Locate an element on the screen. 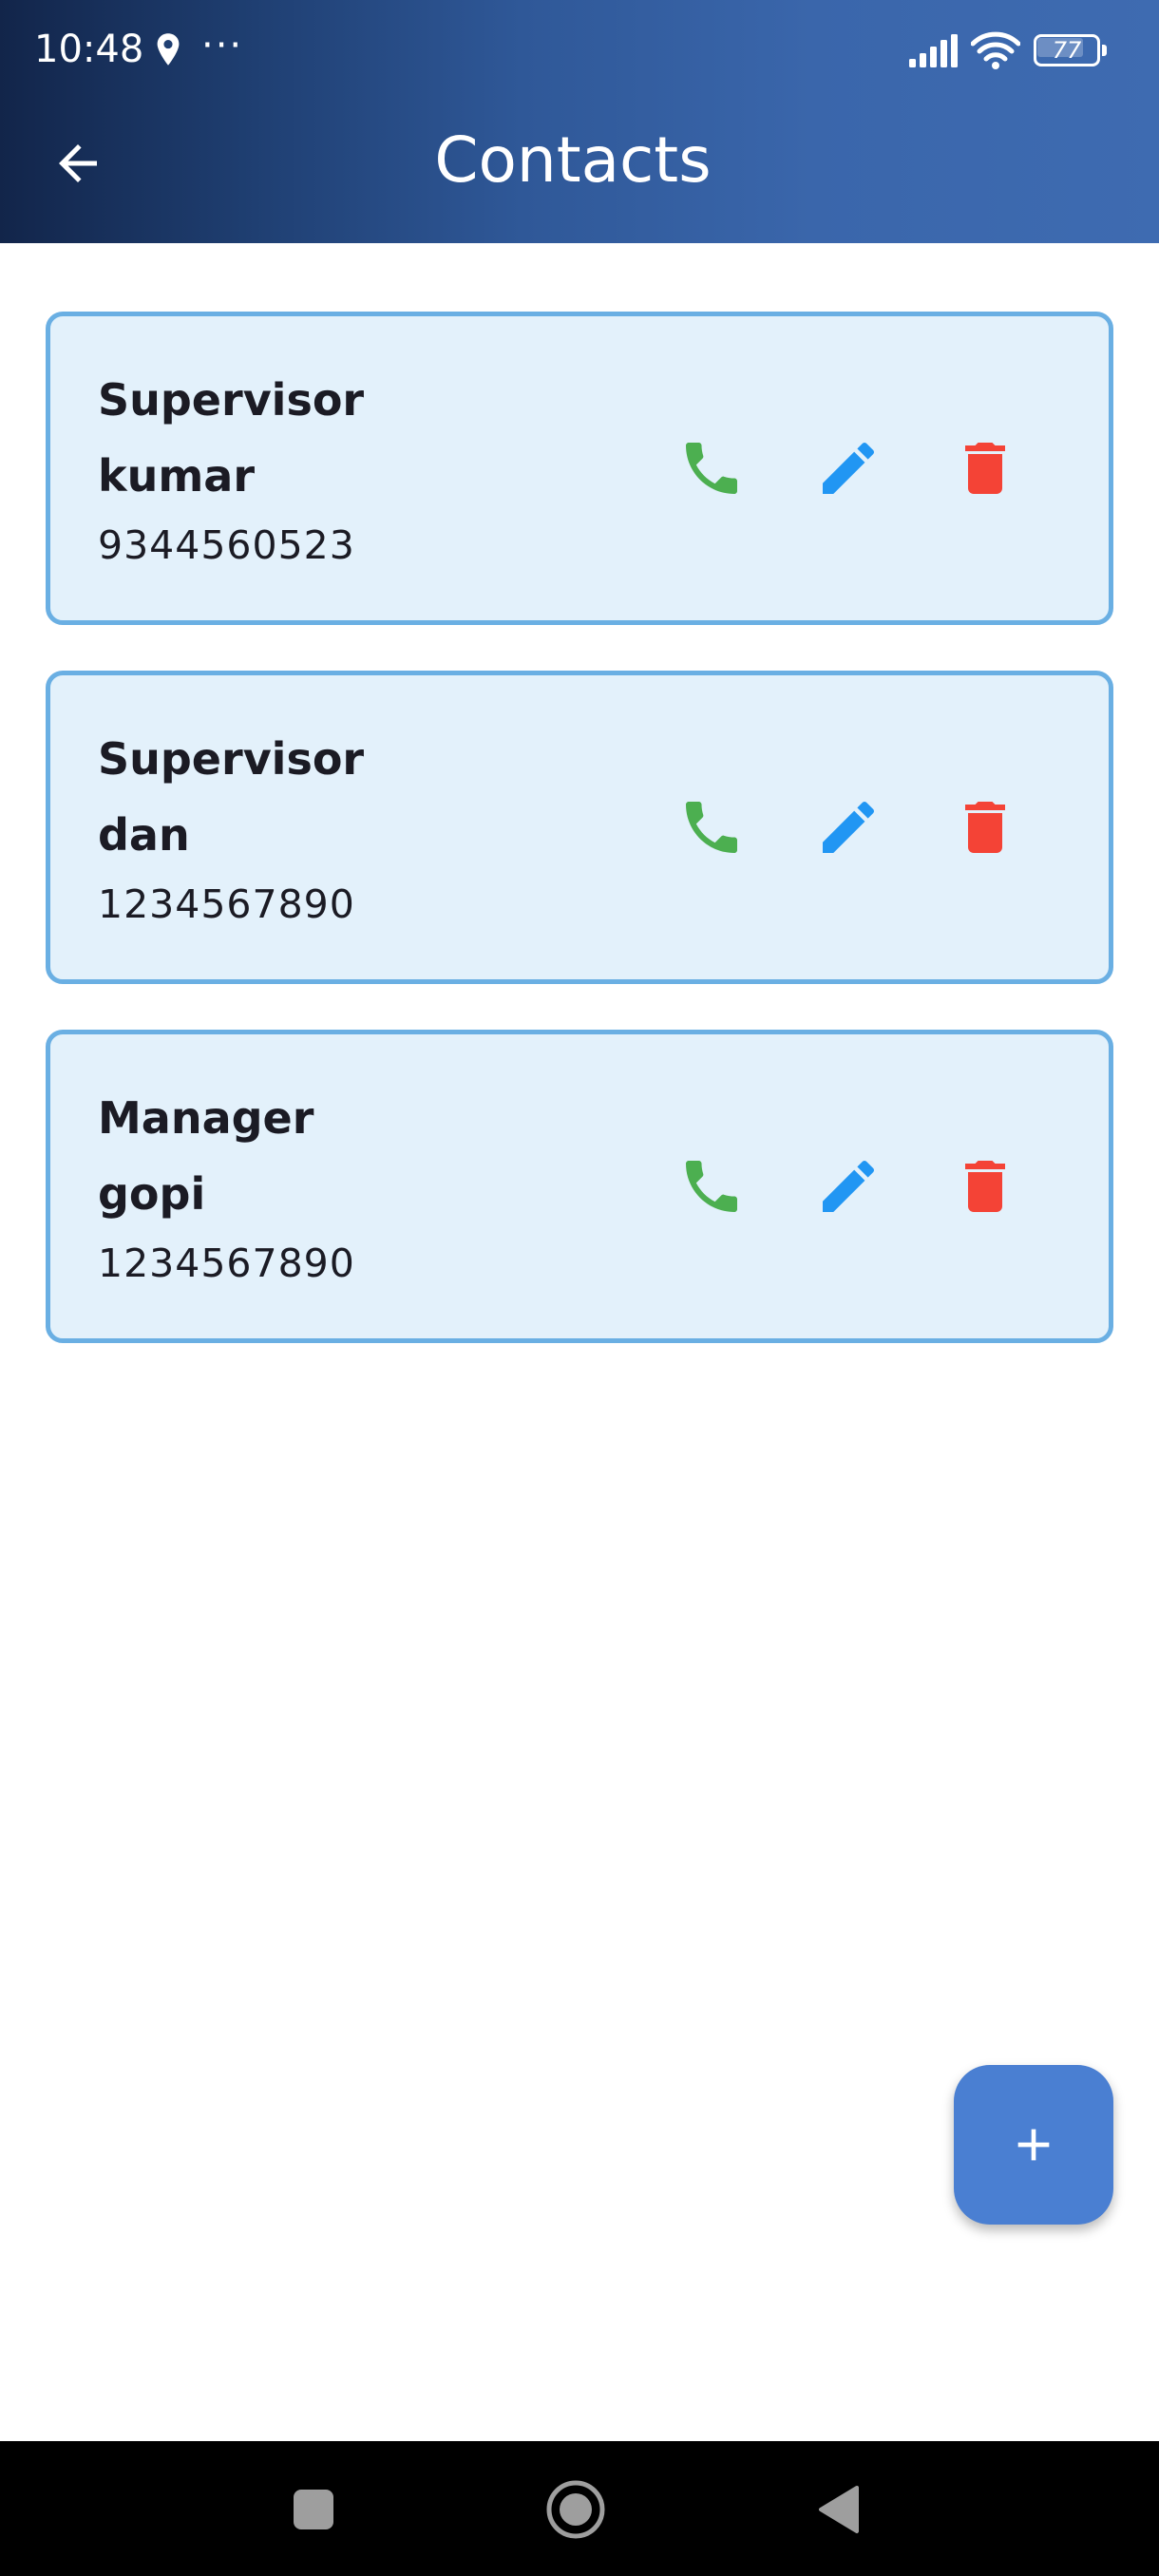 This screenshot has width=1159, height=2576. contact-name: dan is located at coordinates (144, 835).